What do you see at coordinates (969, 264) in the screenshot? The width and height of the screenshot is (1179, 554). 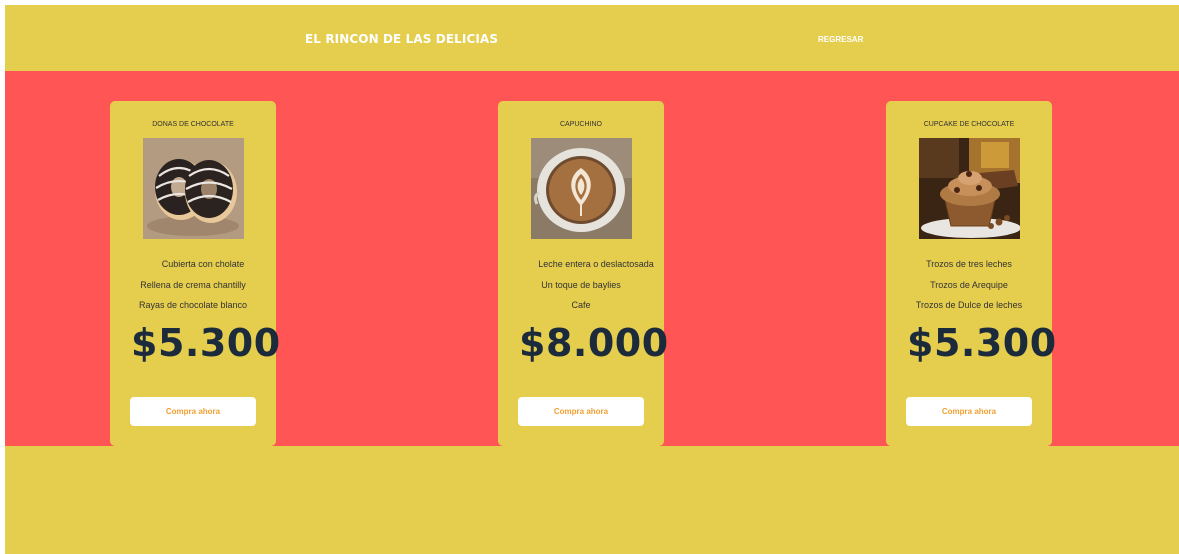 I see `feature-item: Trozos de tres leches` at bounding box center [969, 264].